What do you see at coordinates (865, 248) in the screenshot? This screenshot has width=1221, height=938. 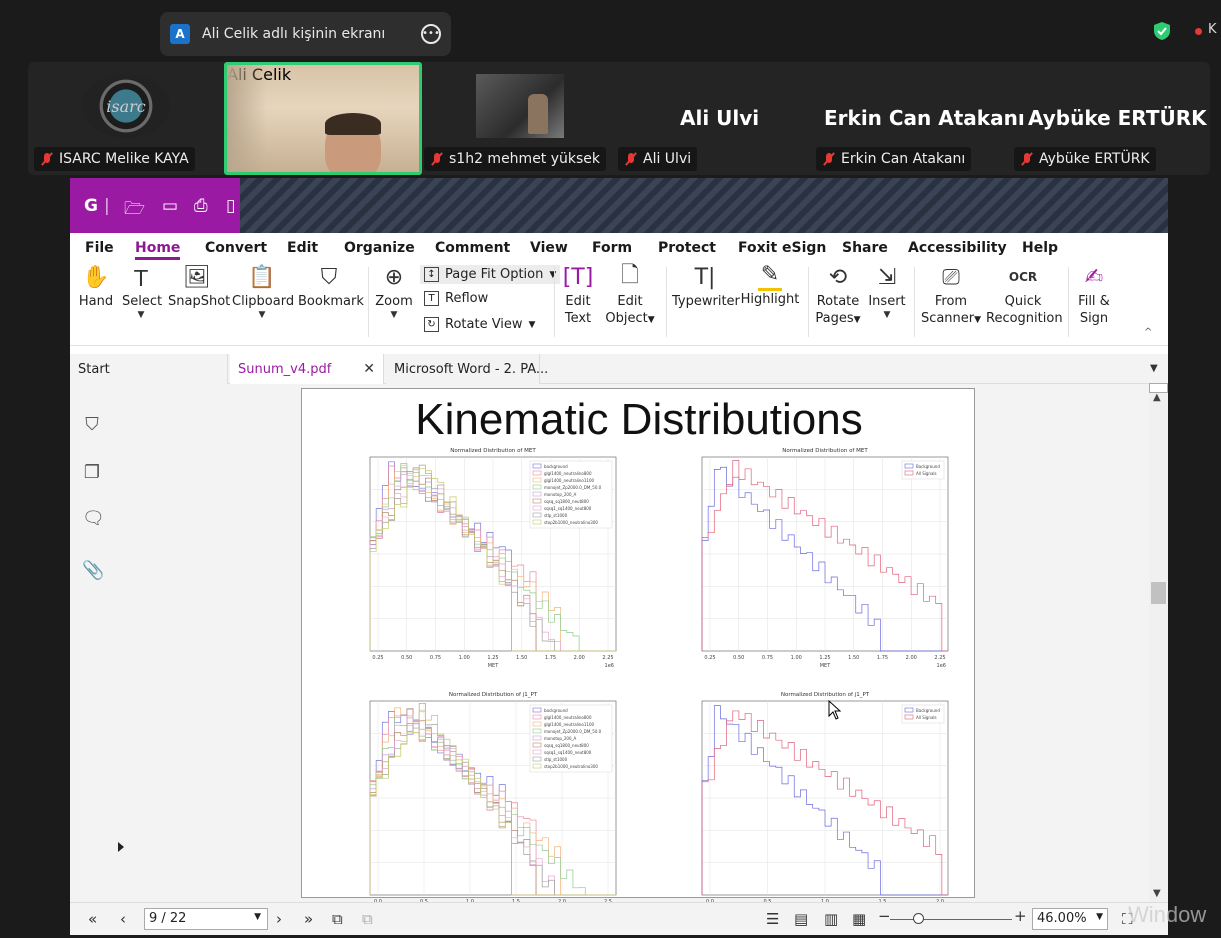 I see `menu-share: Share` at bounding box center [865, 248].